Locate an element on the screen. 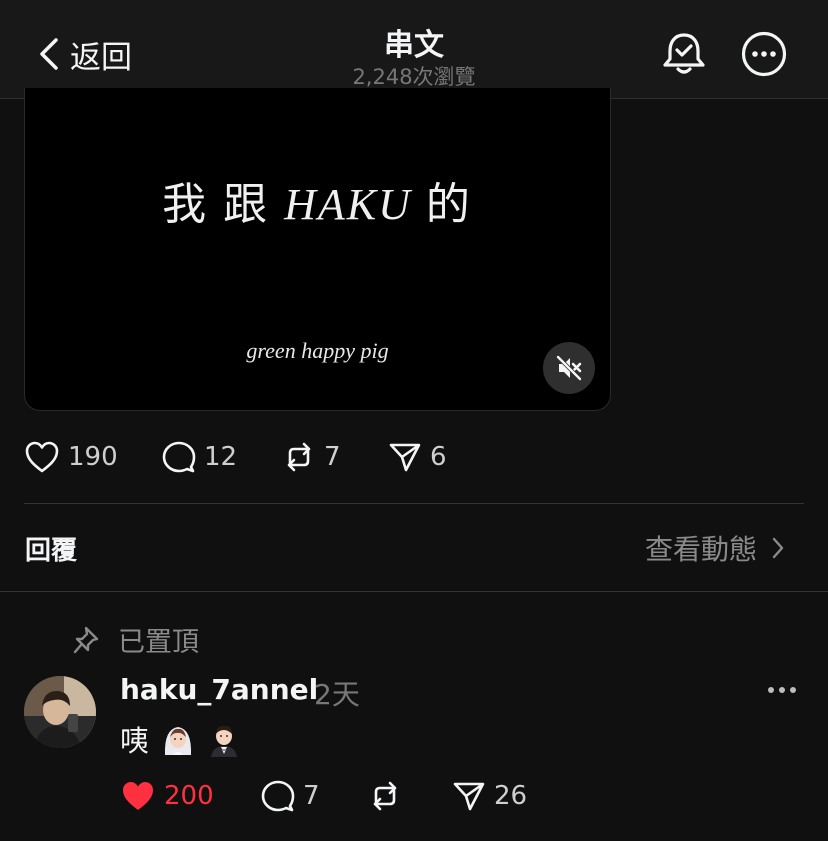  bride-emoji-icon is located at coordinates (178, 741).